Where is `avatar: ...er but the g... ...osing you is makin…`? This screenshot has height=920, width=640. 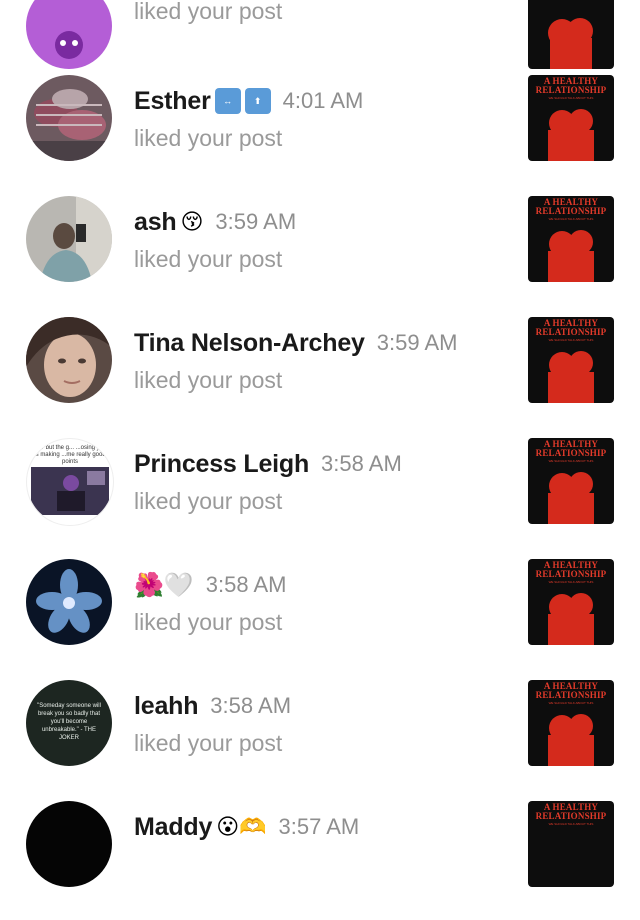
avatar: ...er but the g... ...osing you is makin… is located at coordinates (70, 482).